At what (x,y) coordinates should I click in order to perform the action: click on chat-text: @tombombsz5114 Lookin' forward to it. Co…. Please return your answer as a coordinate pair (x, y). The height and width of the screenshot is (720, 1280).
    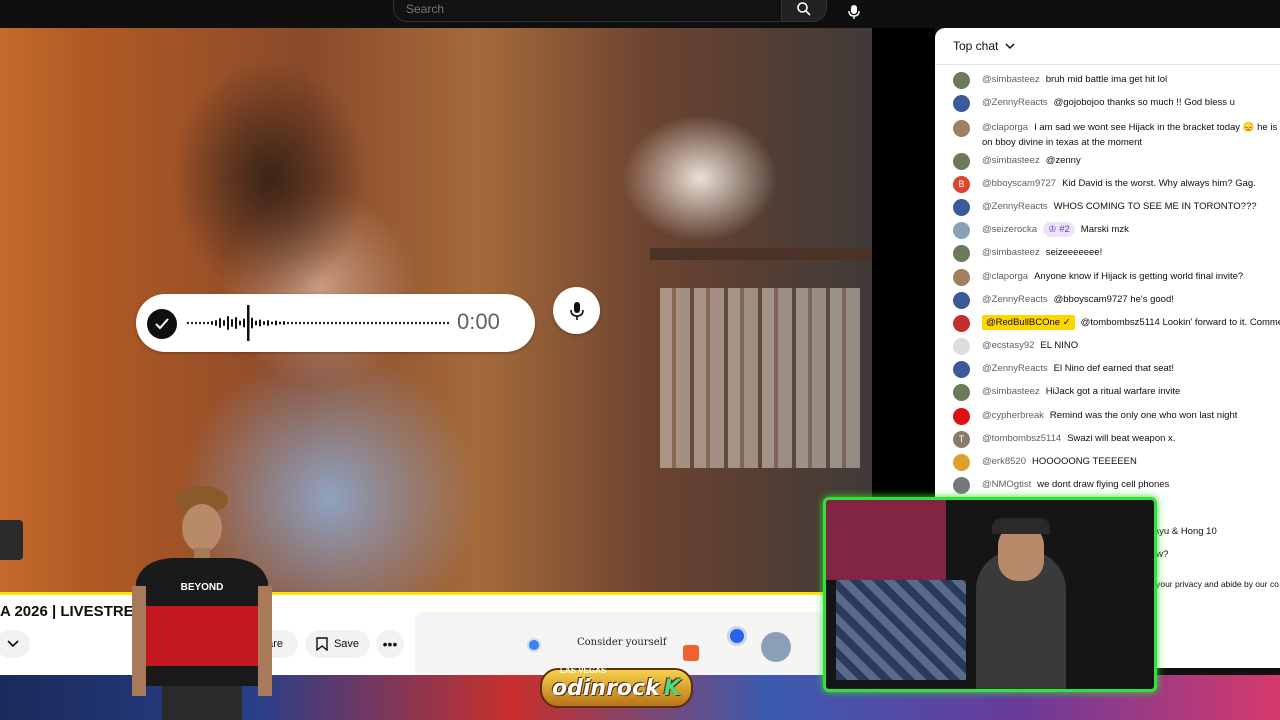
    Looking at the image, I should click on (1180, 322).